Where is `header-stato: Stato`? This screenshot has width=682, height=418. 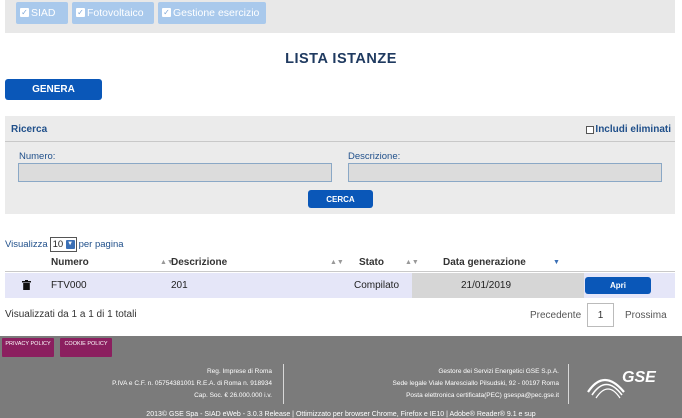 header-stato: Stato is located at coordinates (371, 262).